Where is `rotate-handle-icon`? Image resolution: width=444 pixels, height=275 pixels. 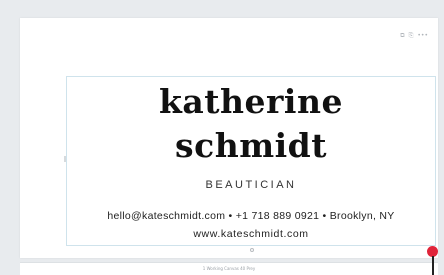 rotate-handle-icon is located at coordinates (252, 250).